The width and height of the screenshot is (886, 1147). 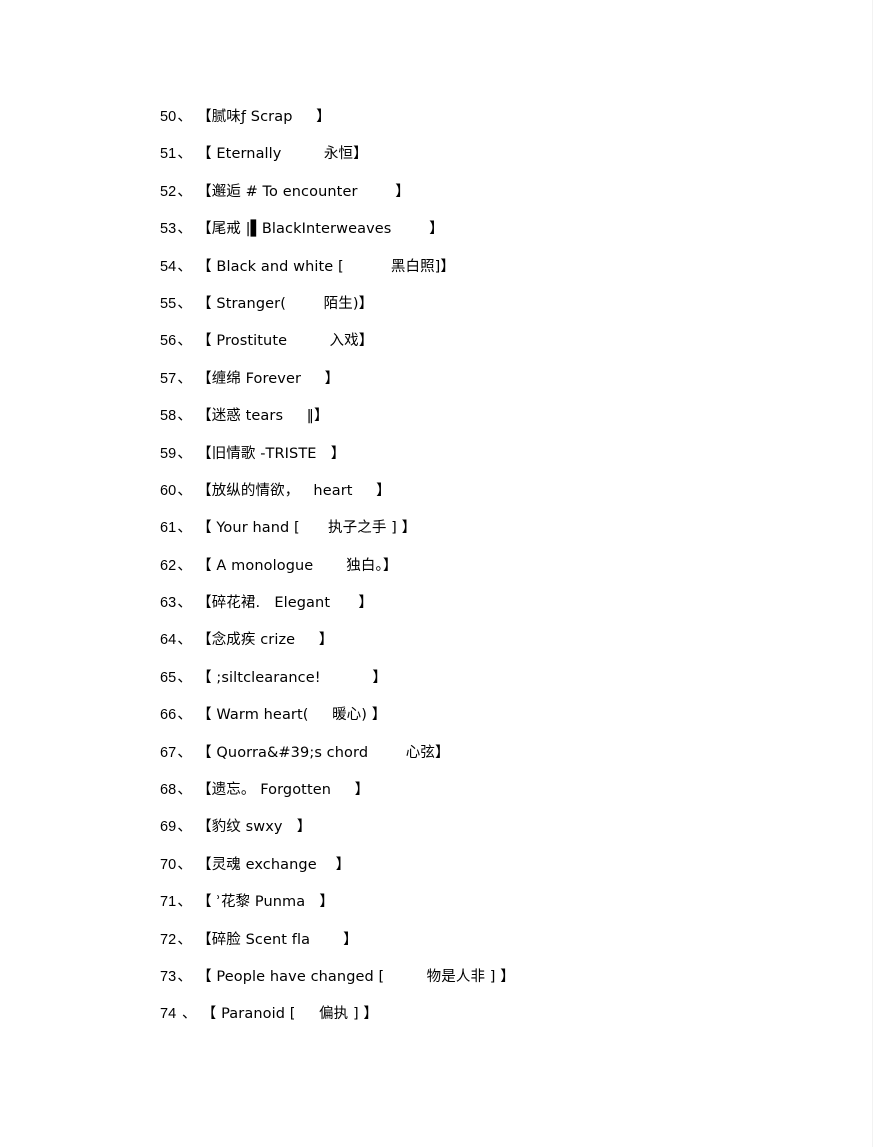 What do you see at coordinates (460, 384) in the screenshot?
I see `list-item: 57、 【缠绵 Forever 】` at bounding box center [460, 384].